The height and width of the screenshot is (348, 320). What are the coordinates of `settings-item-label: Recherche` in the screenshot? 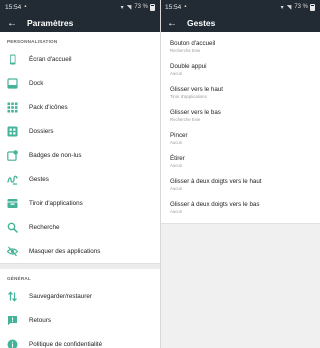 It's located at (44, 227).